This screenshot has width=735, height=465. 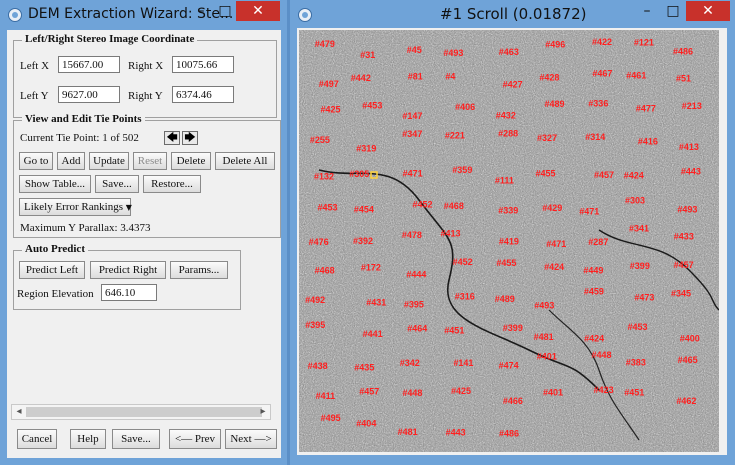 I want to click on error-rankings-dropdown: Likely Error Rankings ▼, so click(x=75, y=207).